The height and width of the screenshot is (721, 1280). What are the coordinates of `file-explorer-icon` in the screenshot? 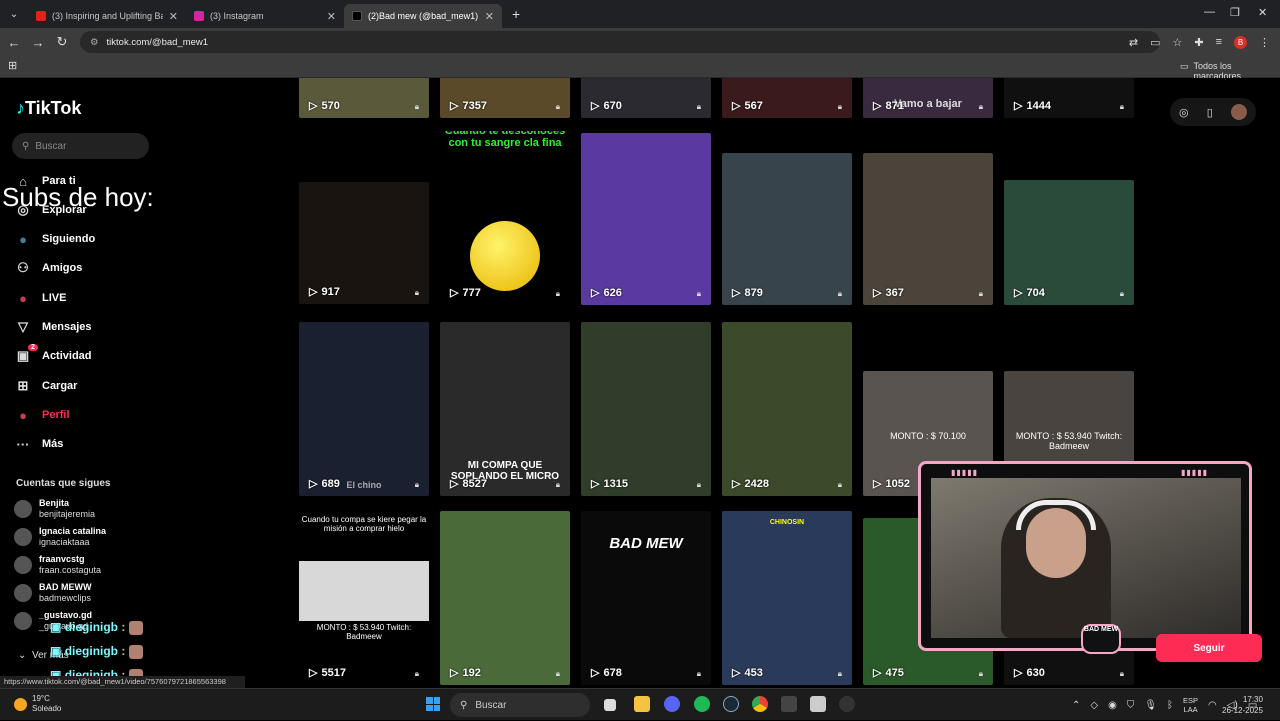 It's located at (642, 704).